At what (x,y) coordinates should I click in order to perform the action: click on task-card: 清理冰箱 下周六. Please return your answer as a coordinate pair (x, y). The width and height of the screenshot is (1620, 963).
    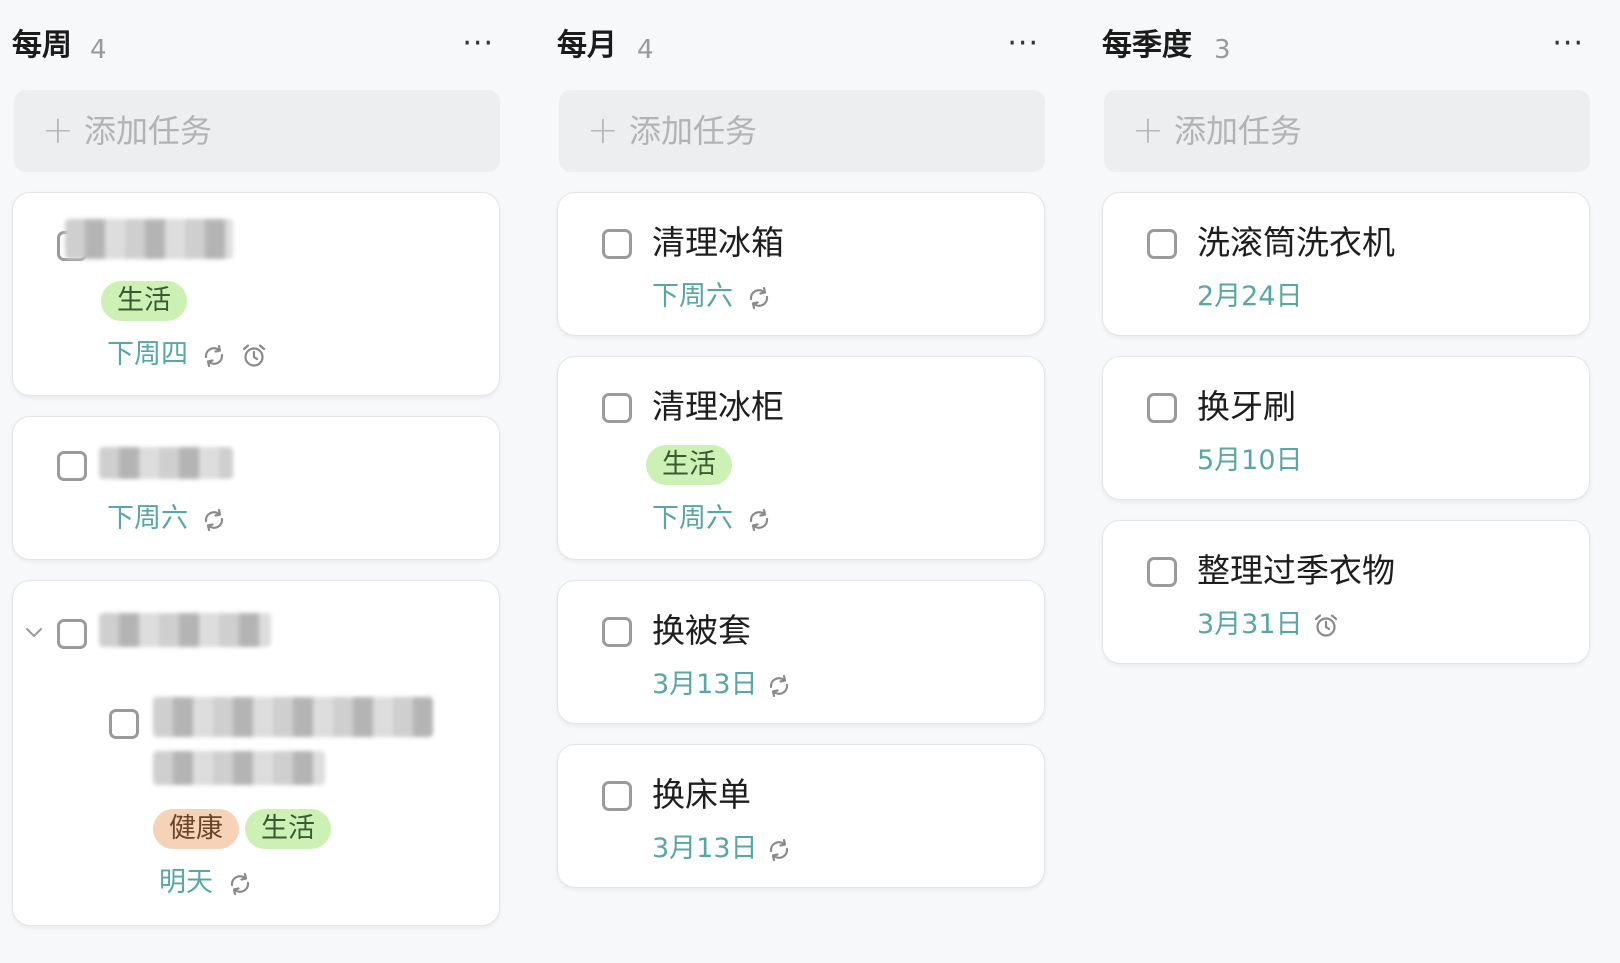
    Looking at the image, I should click on (801, 264).